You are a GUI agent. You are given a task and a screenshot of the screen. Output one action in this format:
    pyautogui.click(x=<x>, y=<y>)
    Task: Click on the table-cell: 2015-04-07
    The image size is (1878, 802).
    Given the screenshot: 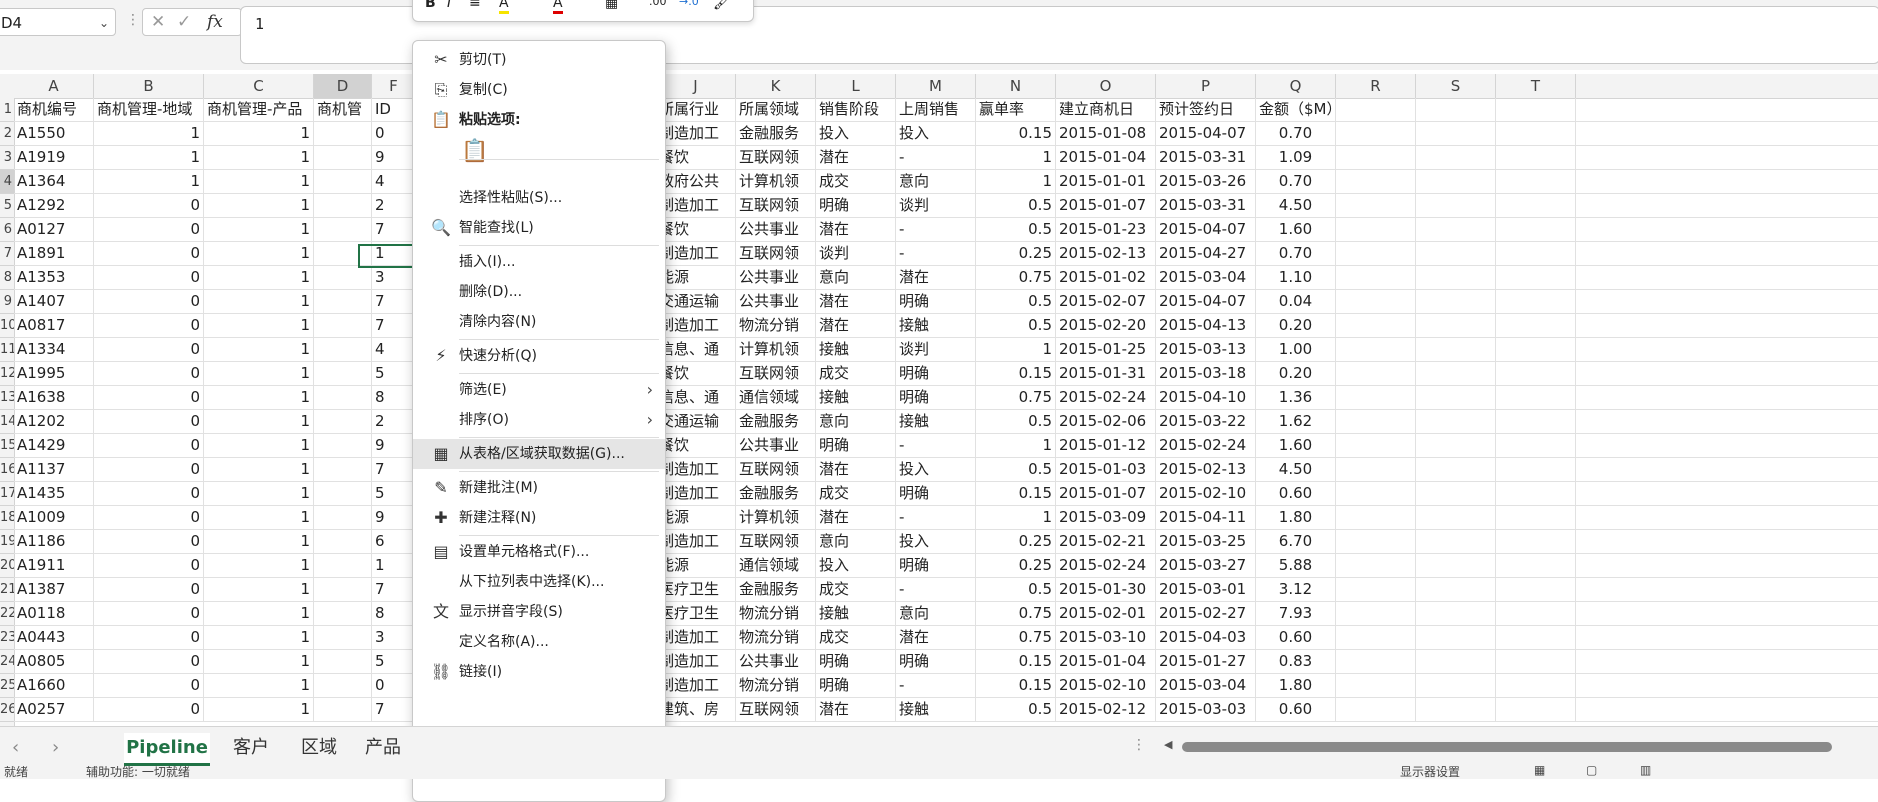 What is the action you would take?
    pyautogui.click(x=1206, y=134)
    